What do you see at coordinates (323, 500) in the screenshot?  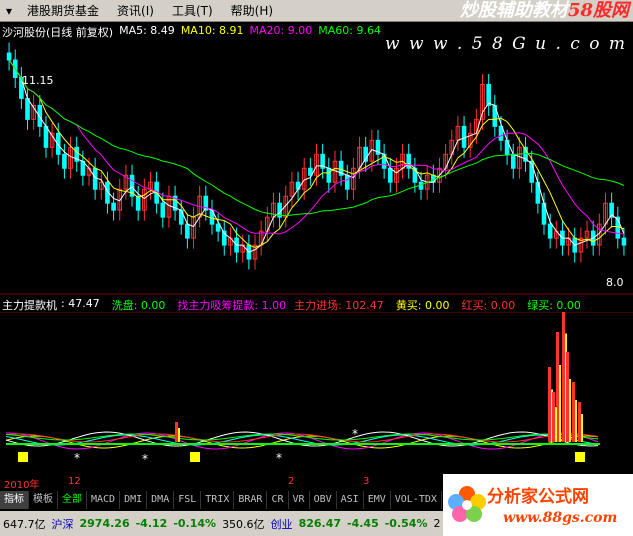 I see `tab-obv: OBV` at bounding box center [323, 500].